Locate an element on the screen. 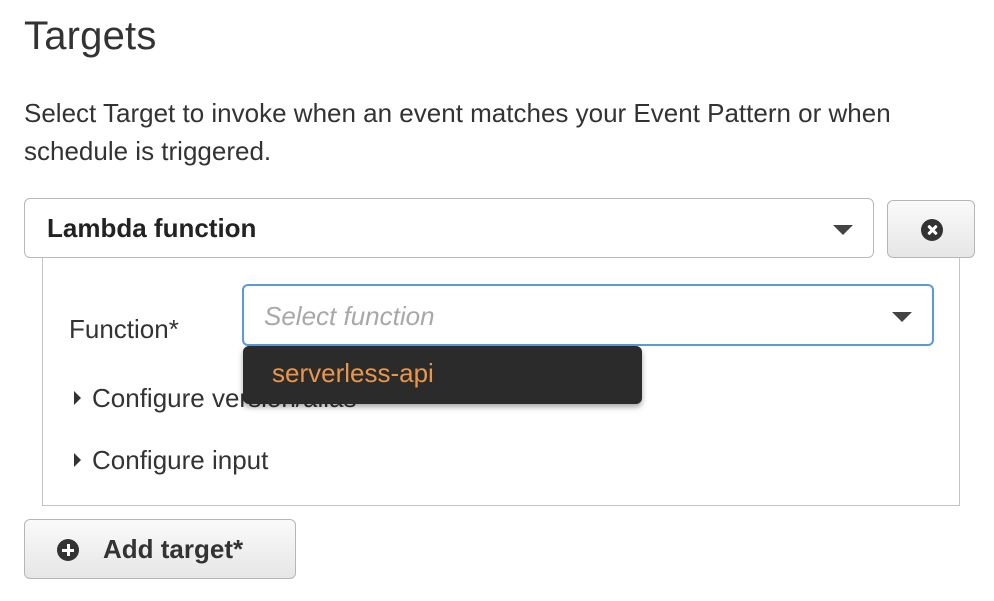  remove-target-button is located at coordinates (931, 229).